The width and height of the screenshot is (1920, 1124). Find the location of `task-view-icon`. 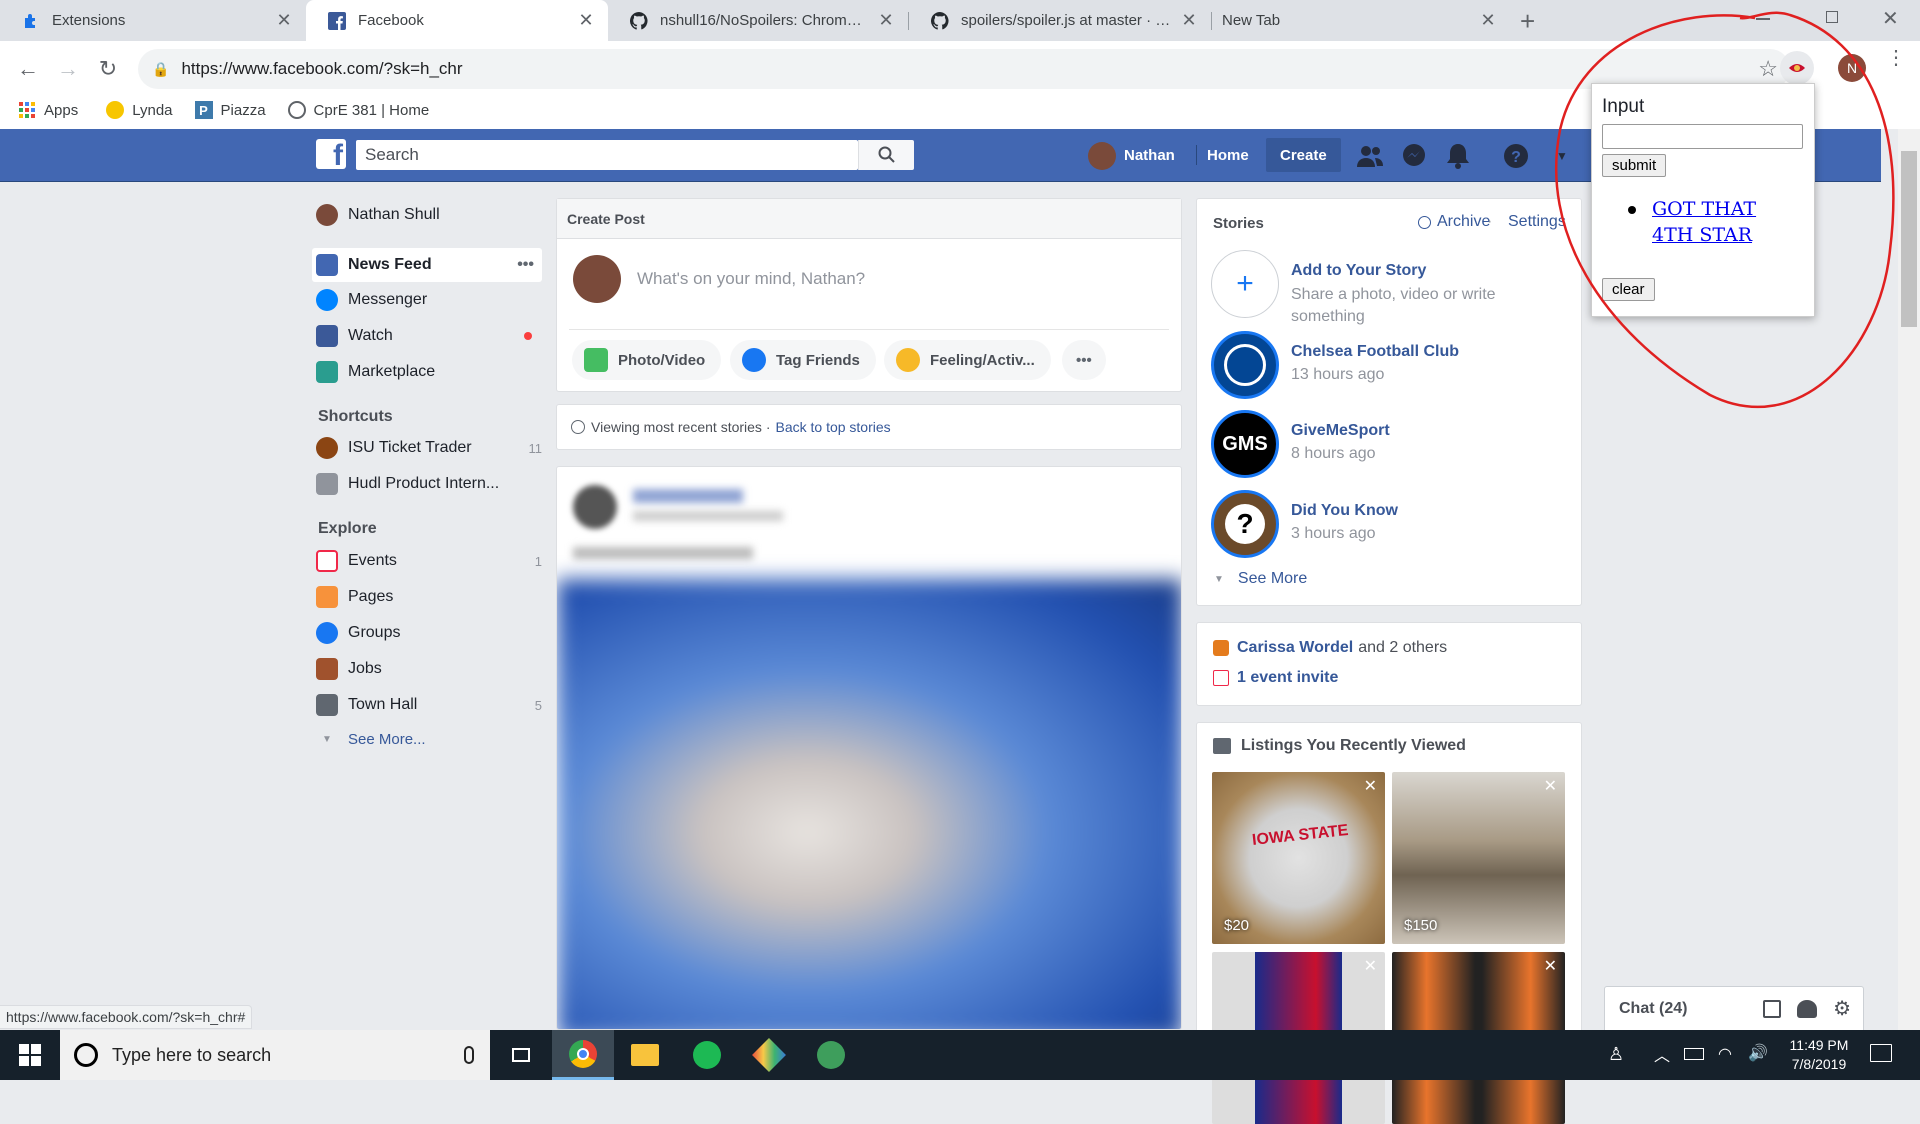

task-view-icon is located at coordinates (521, 1055).